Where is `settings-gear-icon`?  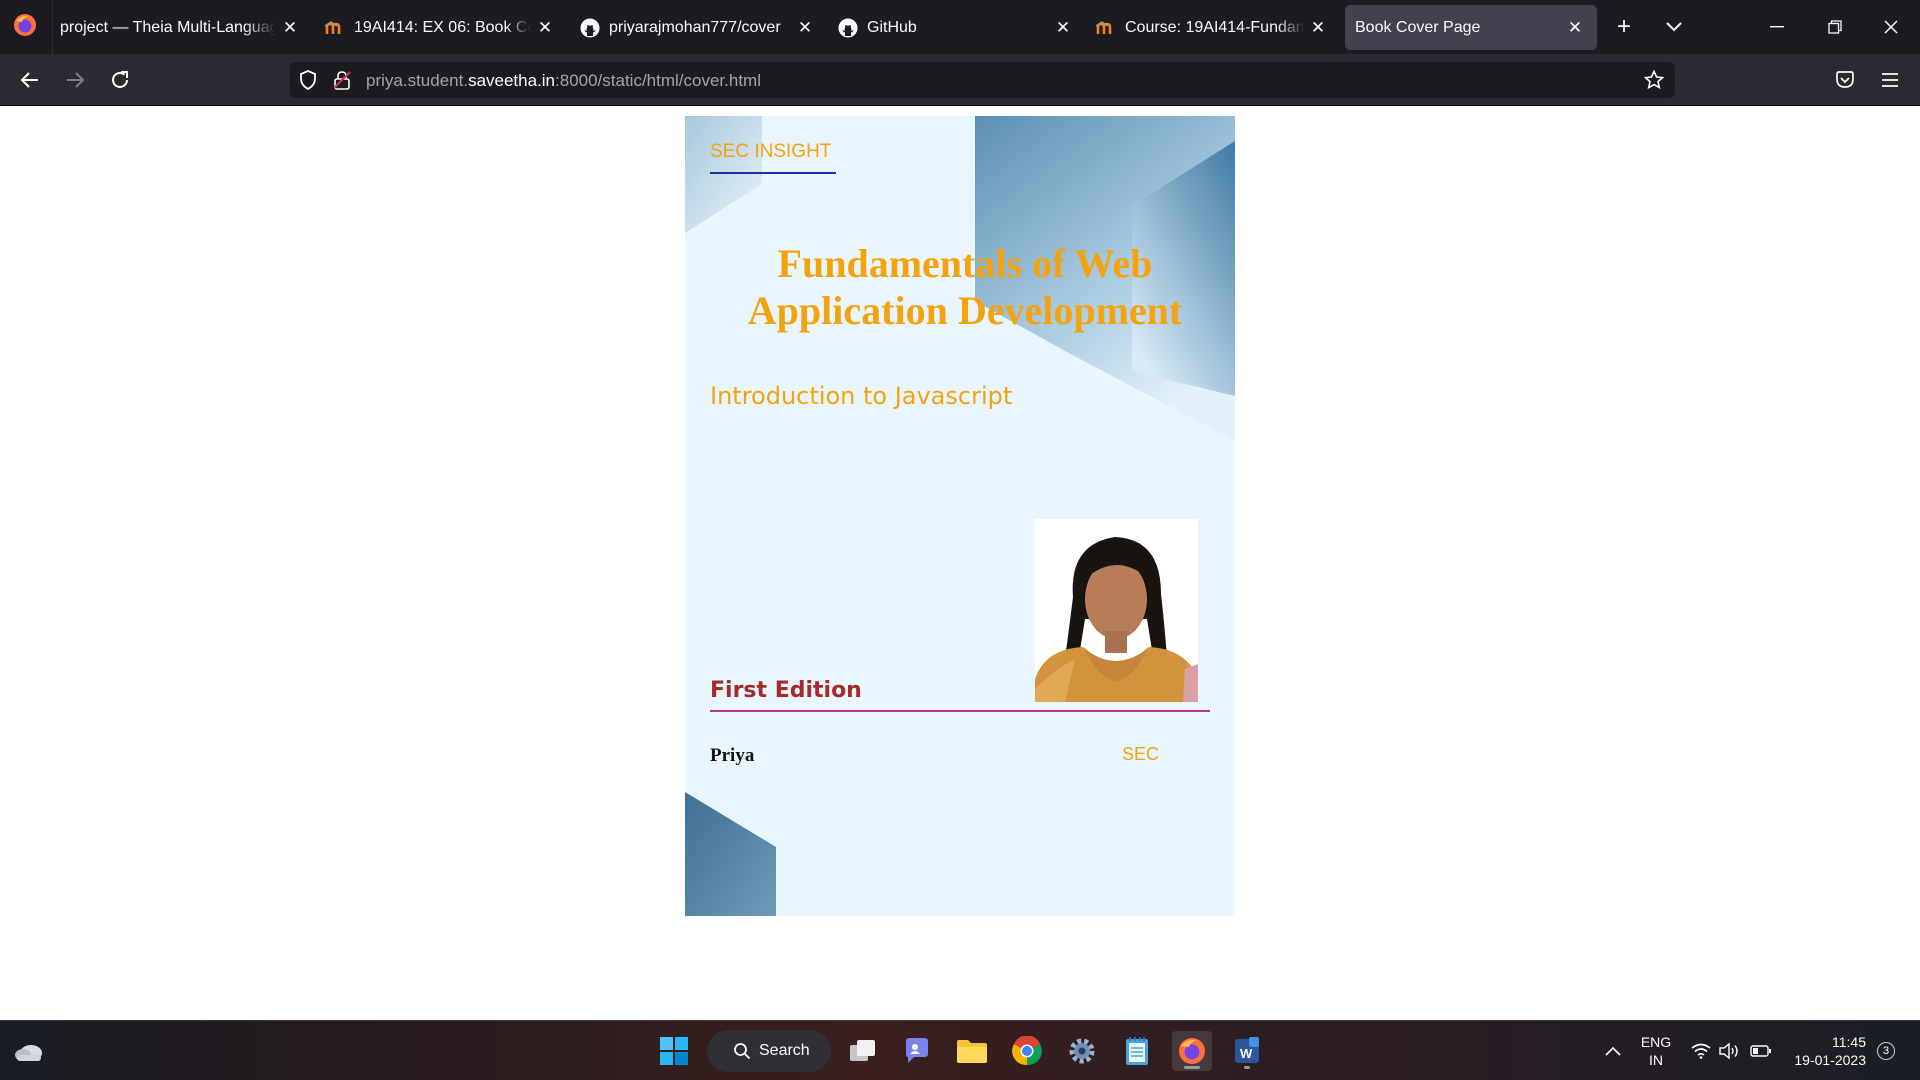
settings-gear-icon is located at coordinates (1082, 1051).